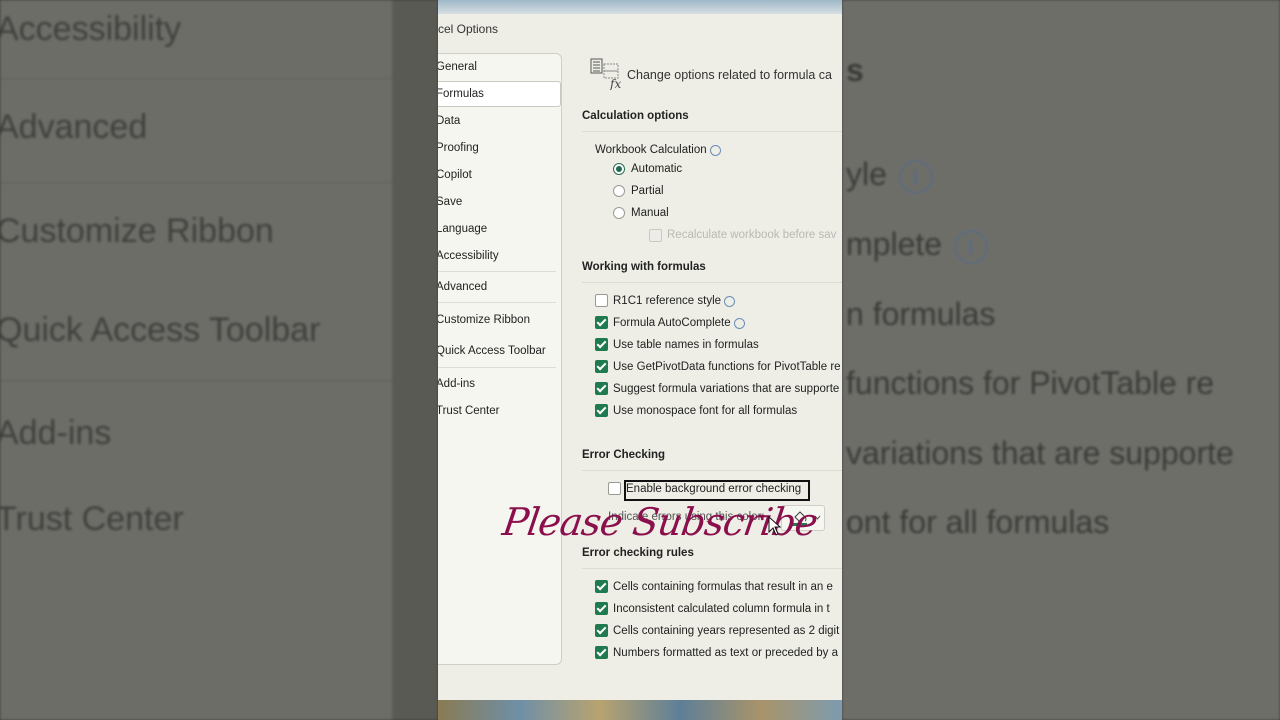  What do you see at coordinates (499, 384) in the screenshot?
I see `sidebar-item-add-ins: Add-ins` at bounding box center [499, 384].